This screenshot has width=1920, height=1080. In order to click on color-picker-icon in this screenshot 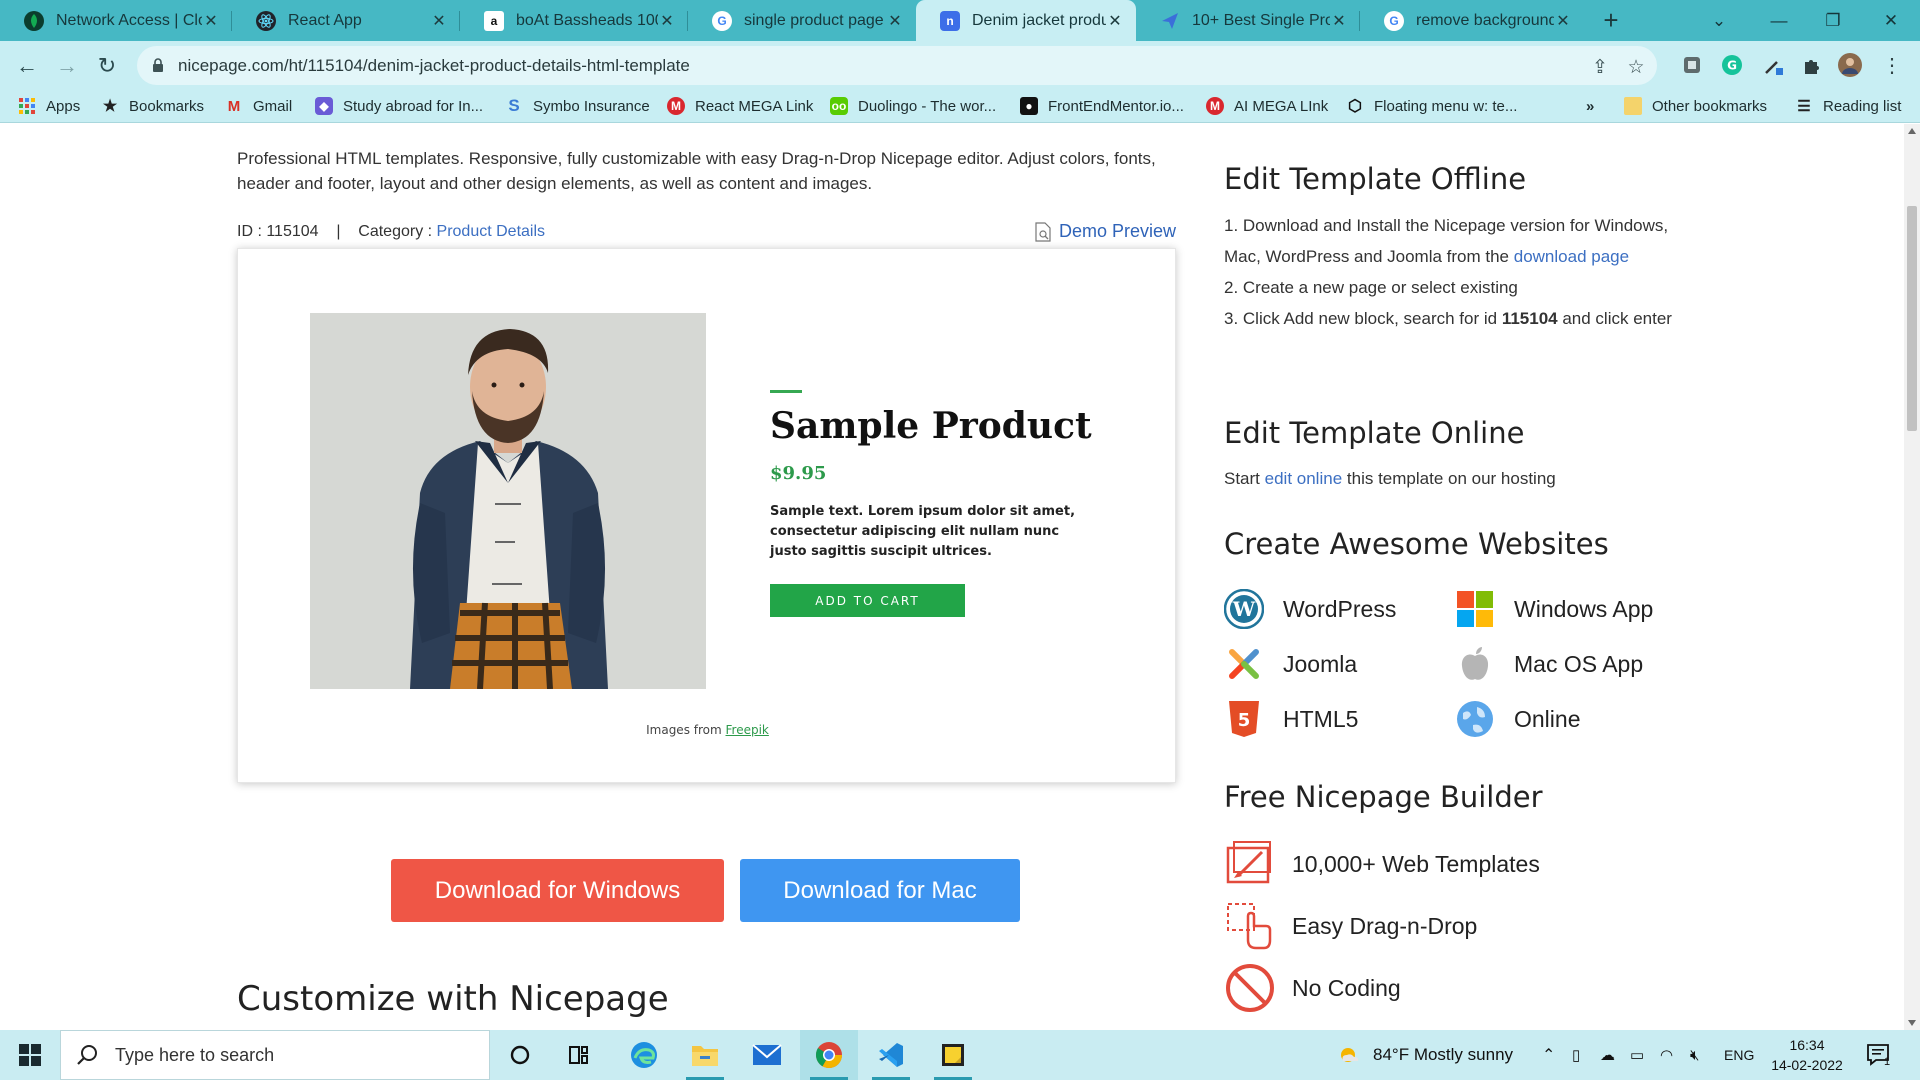, I will do `click(1774, 65)`.